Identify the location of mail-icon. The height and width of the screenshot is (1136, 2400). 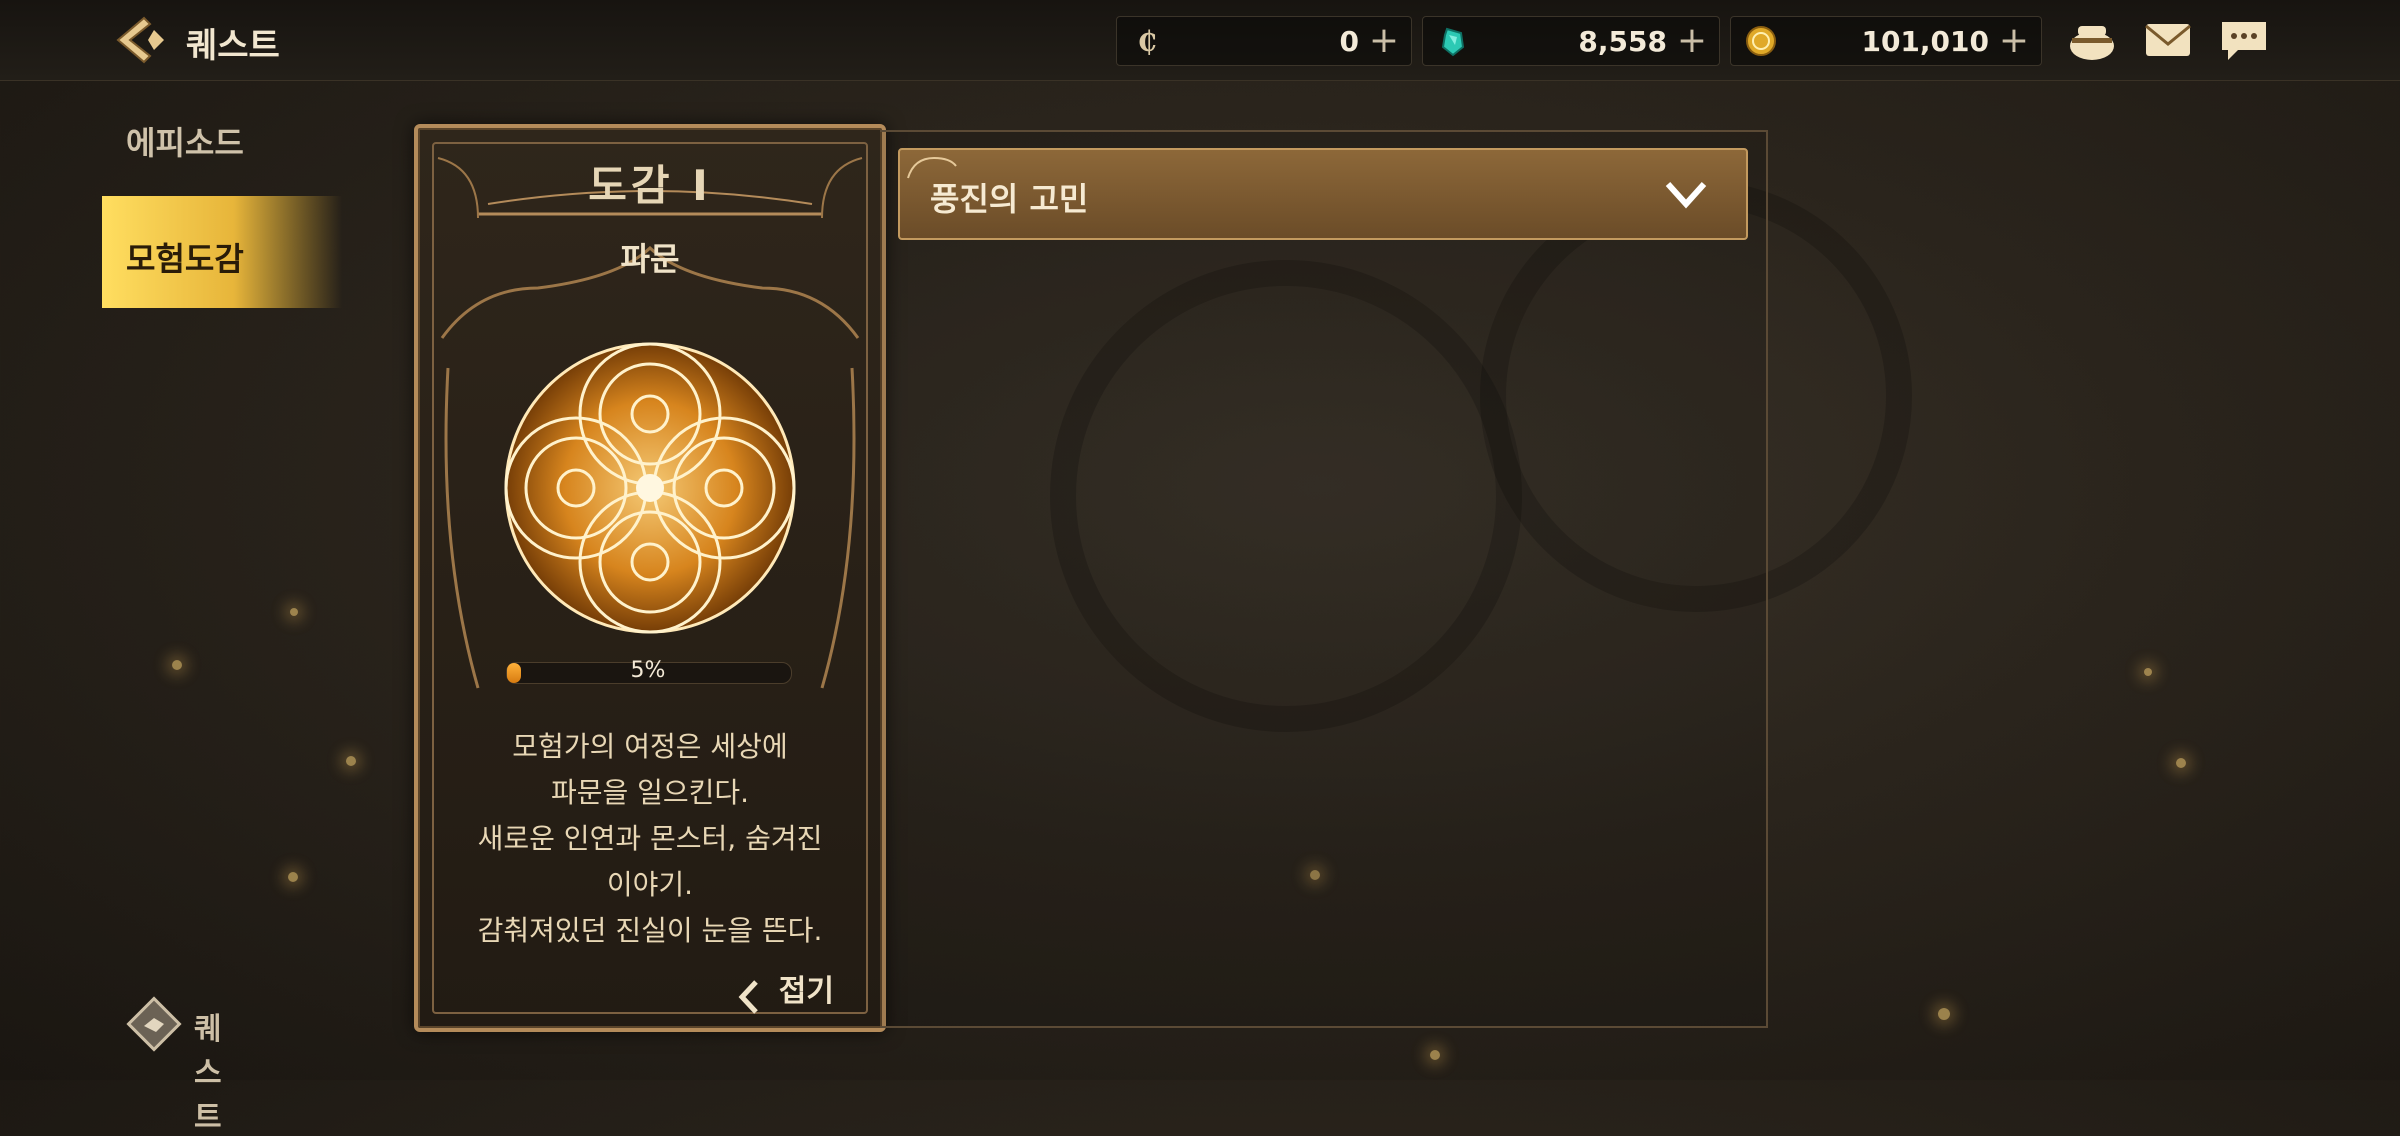
(2168, 40).